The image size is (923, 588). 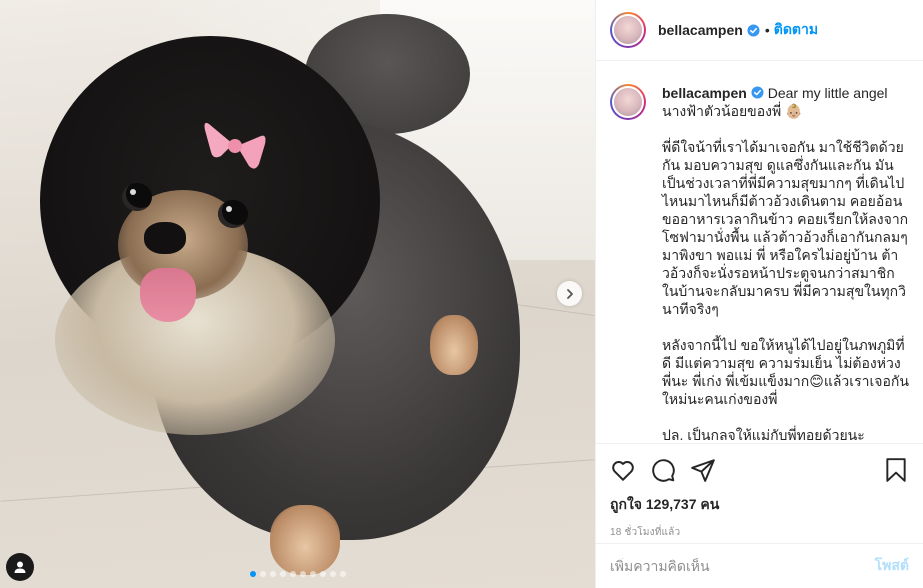 I want to click on action-bar: ถูกใจ 129,737 คน 18 ชั่วโมงที่แล้ว, so click(x=759, y=491).